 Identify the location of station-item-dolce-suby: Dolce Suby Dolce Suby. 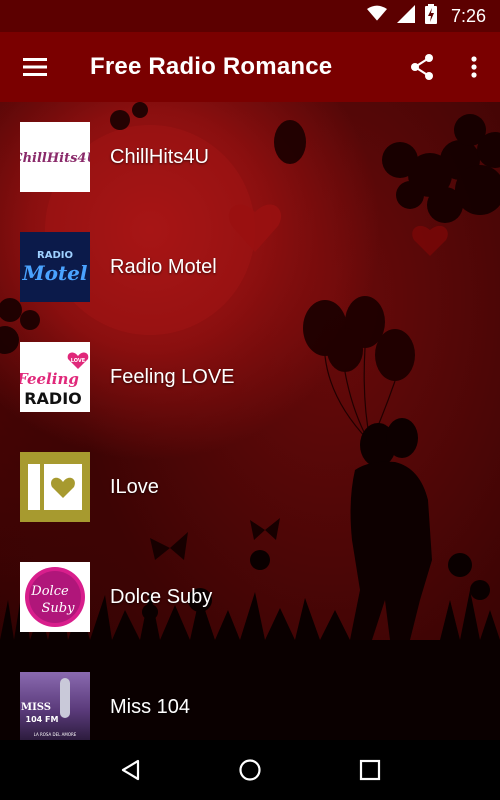
(250, 597).